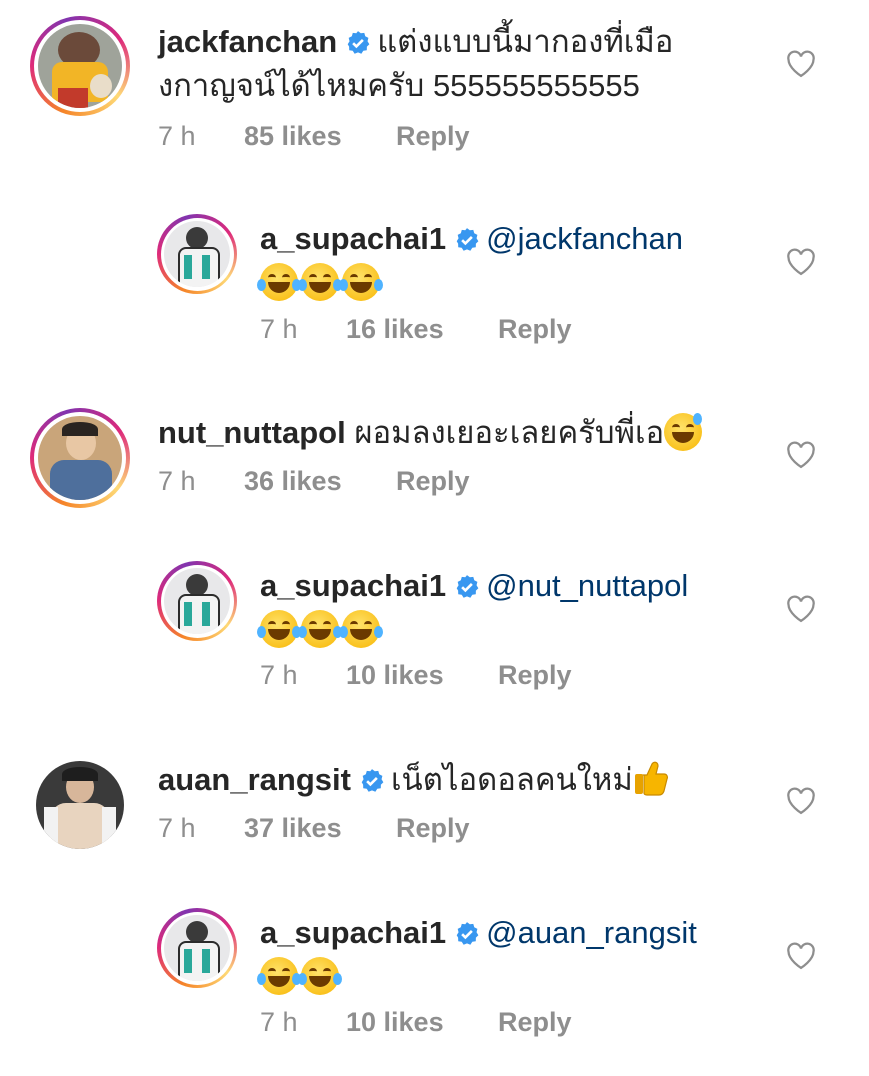  I want to click on mention-link: @nut_nuttapol, so click(587, 585).